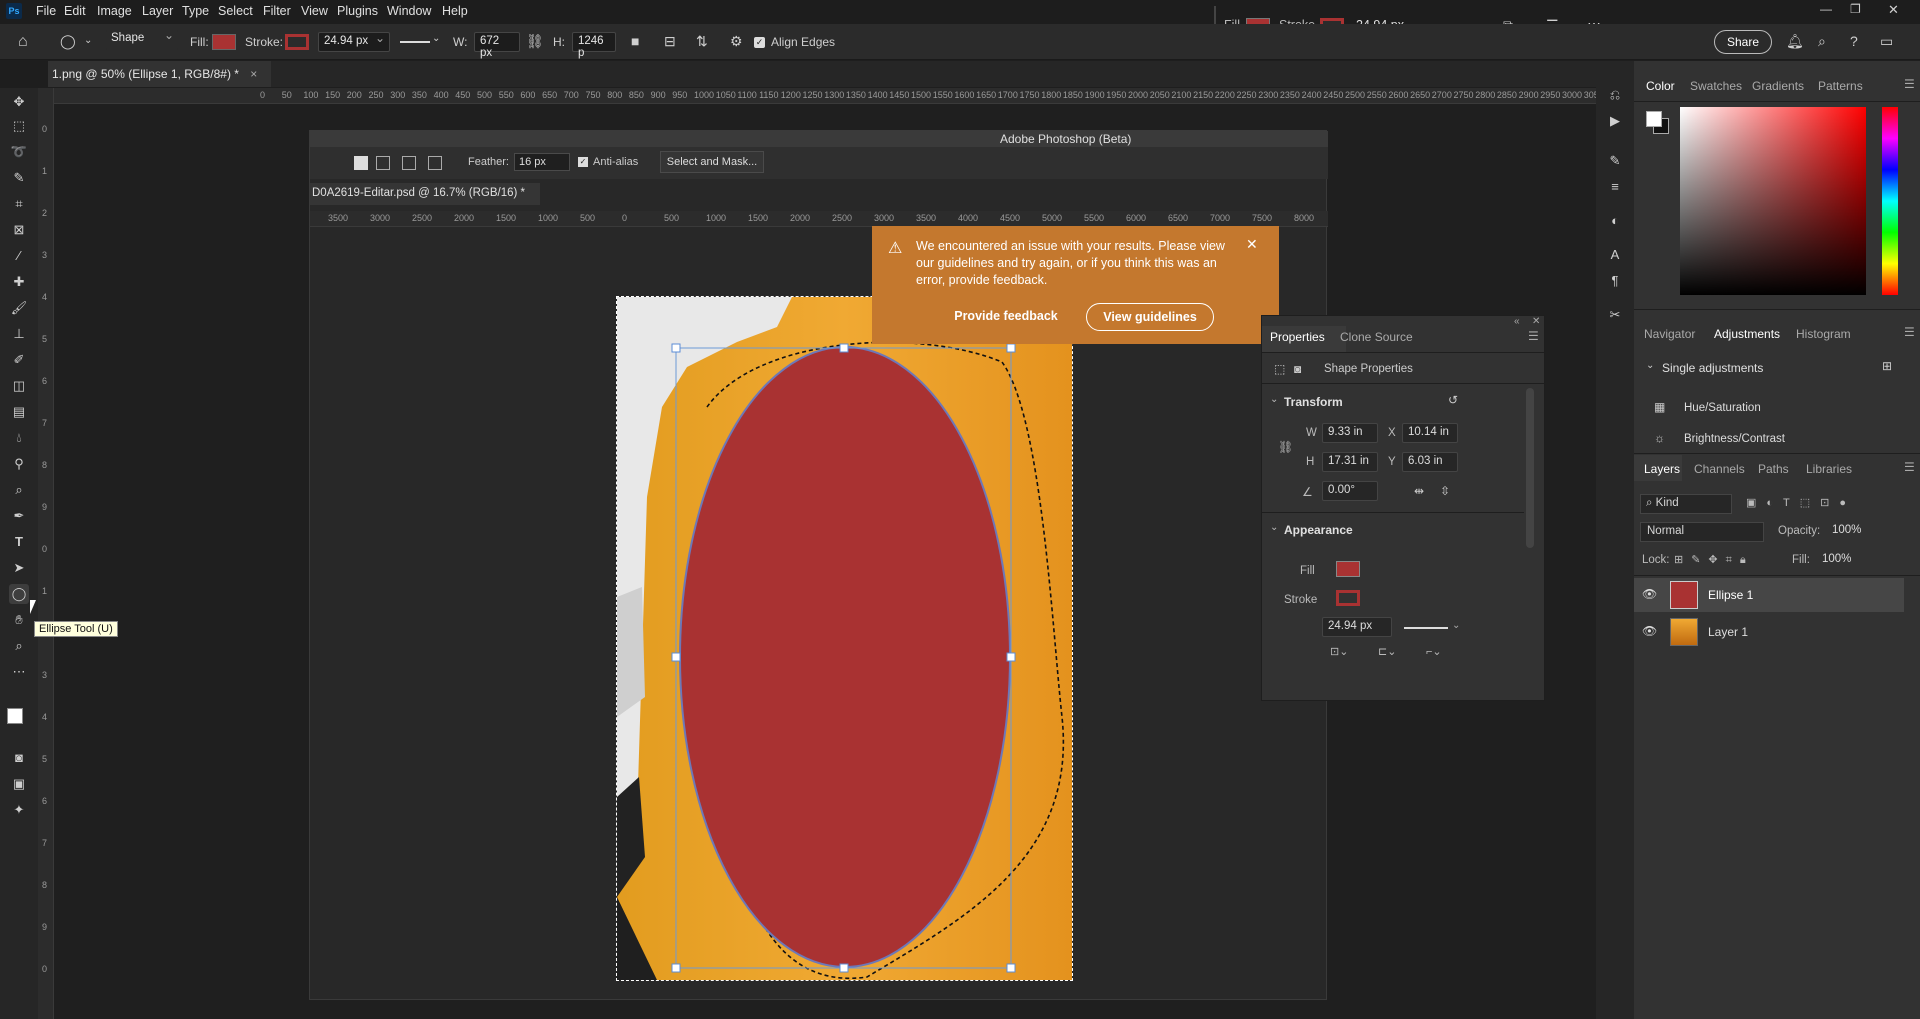 This screenshot has height=1019, width=1920. I want to click on path-arrangement-icon: ⇅, so click(702, 41).